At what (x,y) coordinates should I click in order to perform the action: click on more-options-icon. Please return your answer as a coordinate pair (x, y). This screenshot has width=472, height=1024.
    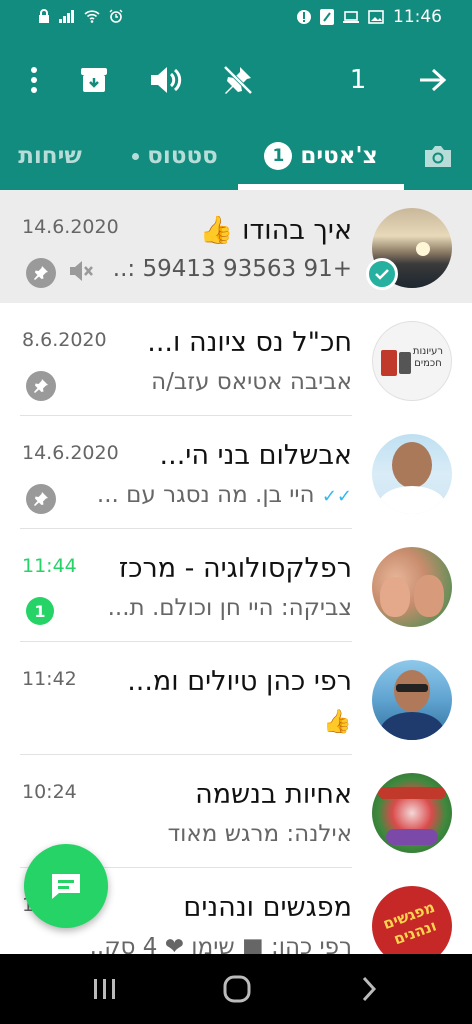
    Looking at the image, I should click on (34, 80).